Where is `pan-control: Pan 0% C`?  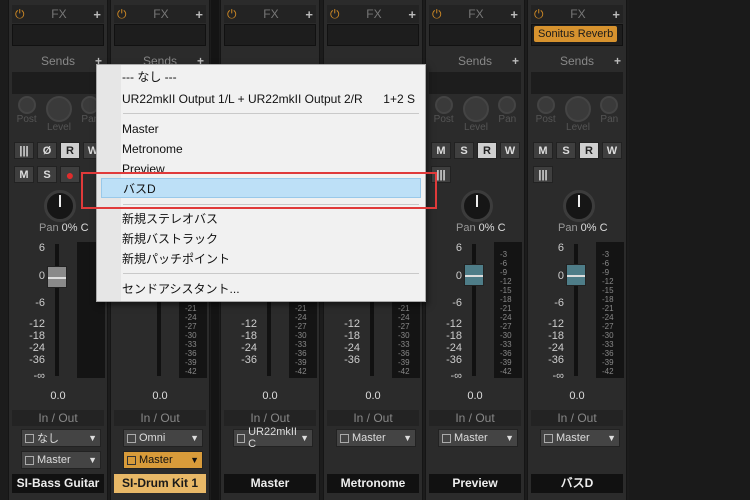 pan-control: Pan 0% C is located at coordinates (577, 213).